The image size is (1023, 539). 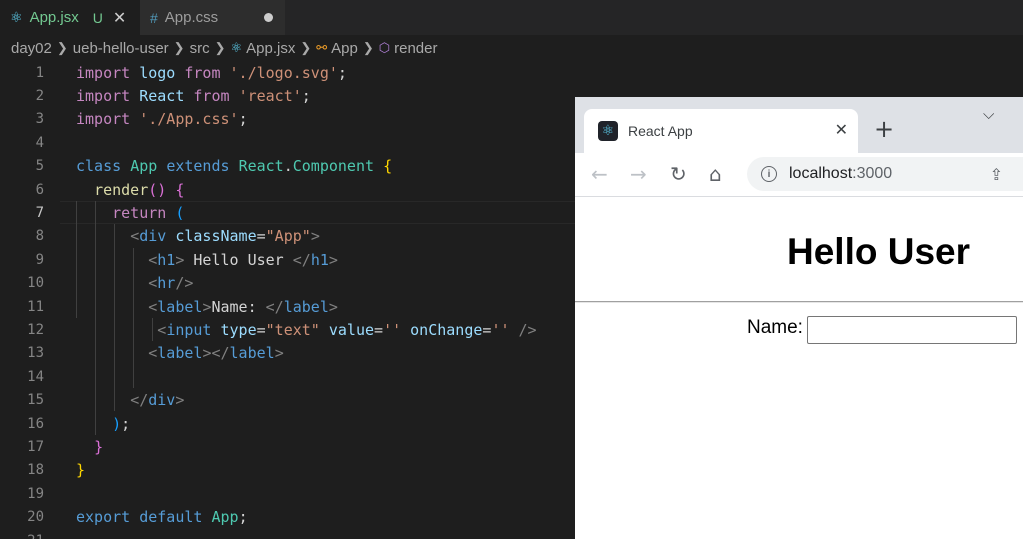 I want to click on line-number: 11, so click(x=35, y=306).